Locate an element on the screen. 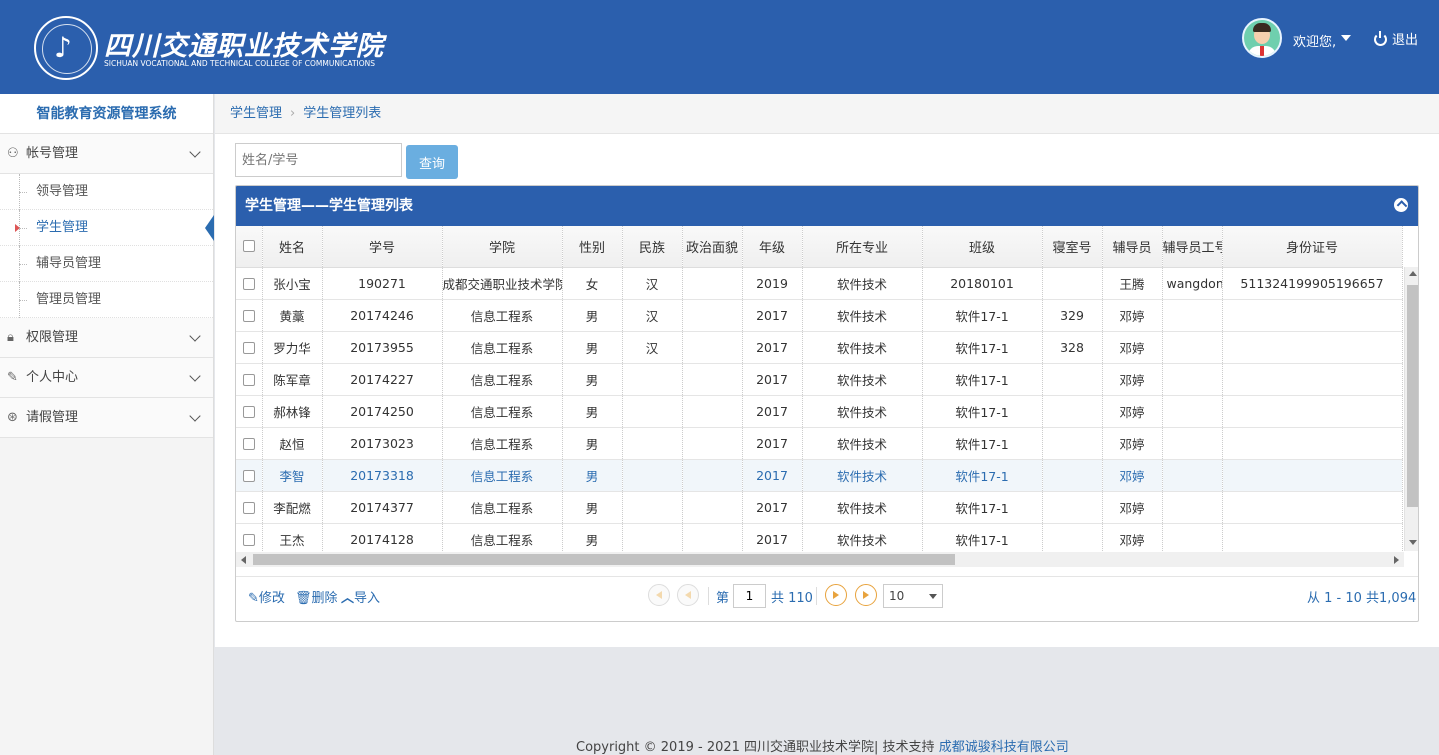  horizontal-scrollbar is located at coordinates (820, 559).